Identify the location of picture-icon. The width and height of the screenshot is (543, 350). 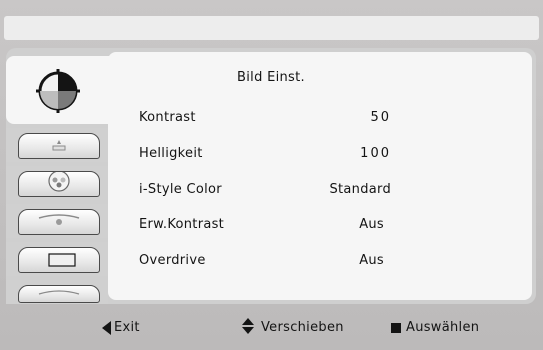
(58, 91).